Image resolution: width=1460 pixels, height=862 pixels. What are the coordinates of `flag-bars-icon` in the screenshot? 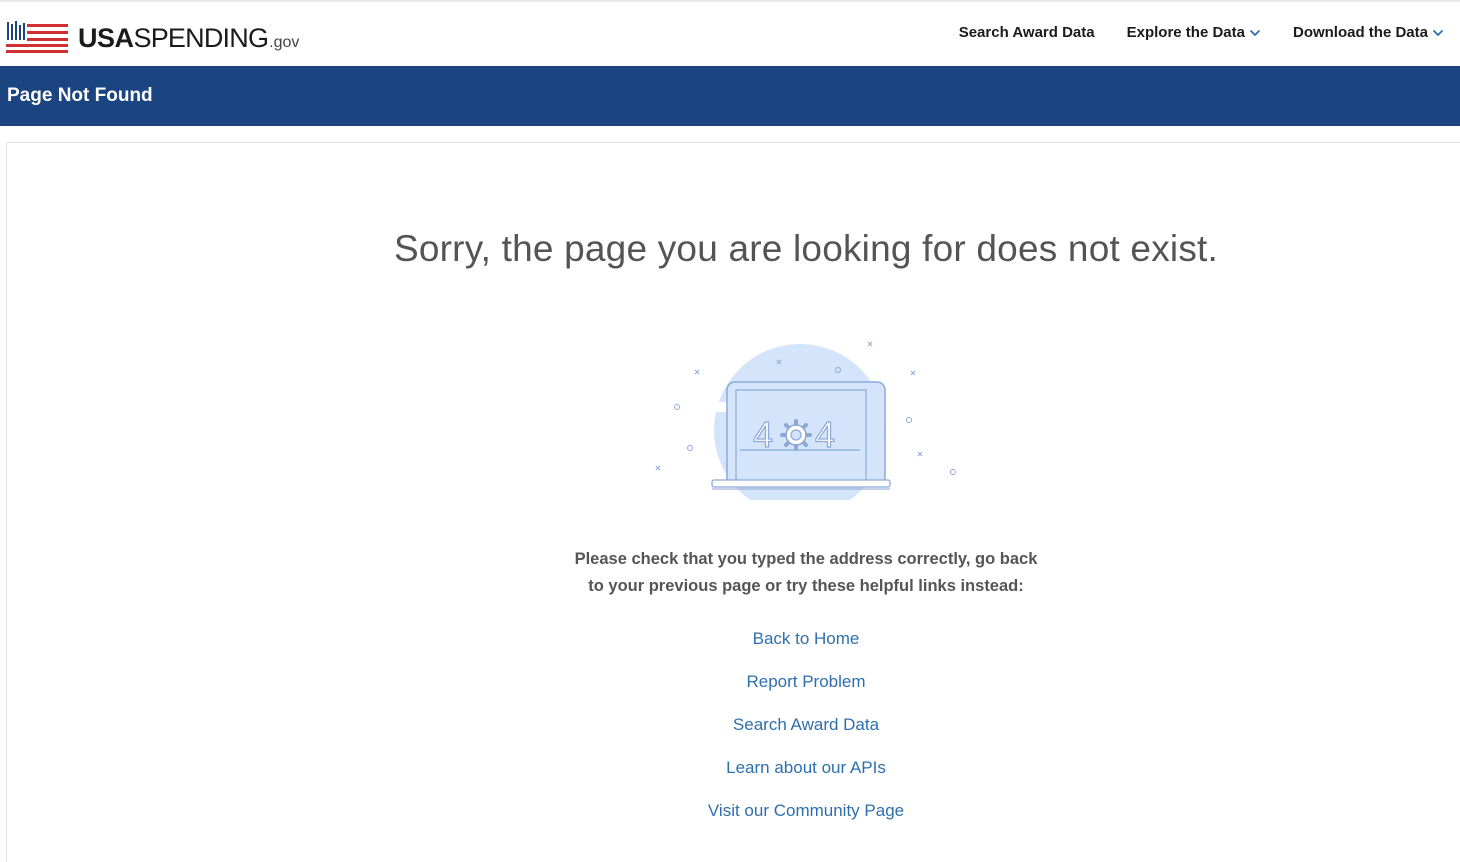 It's located at (37, 37).